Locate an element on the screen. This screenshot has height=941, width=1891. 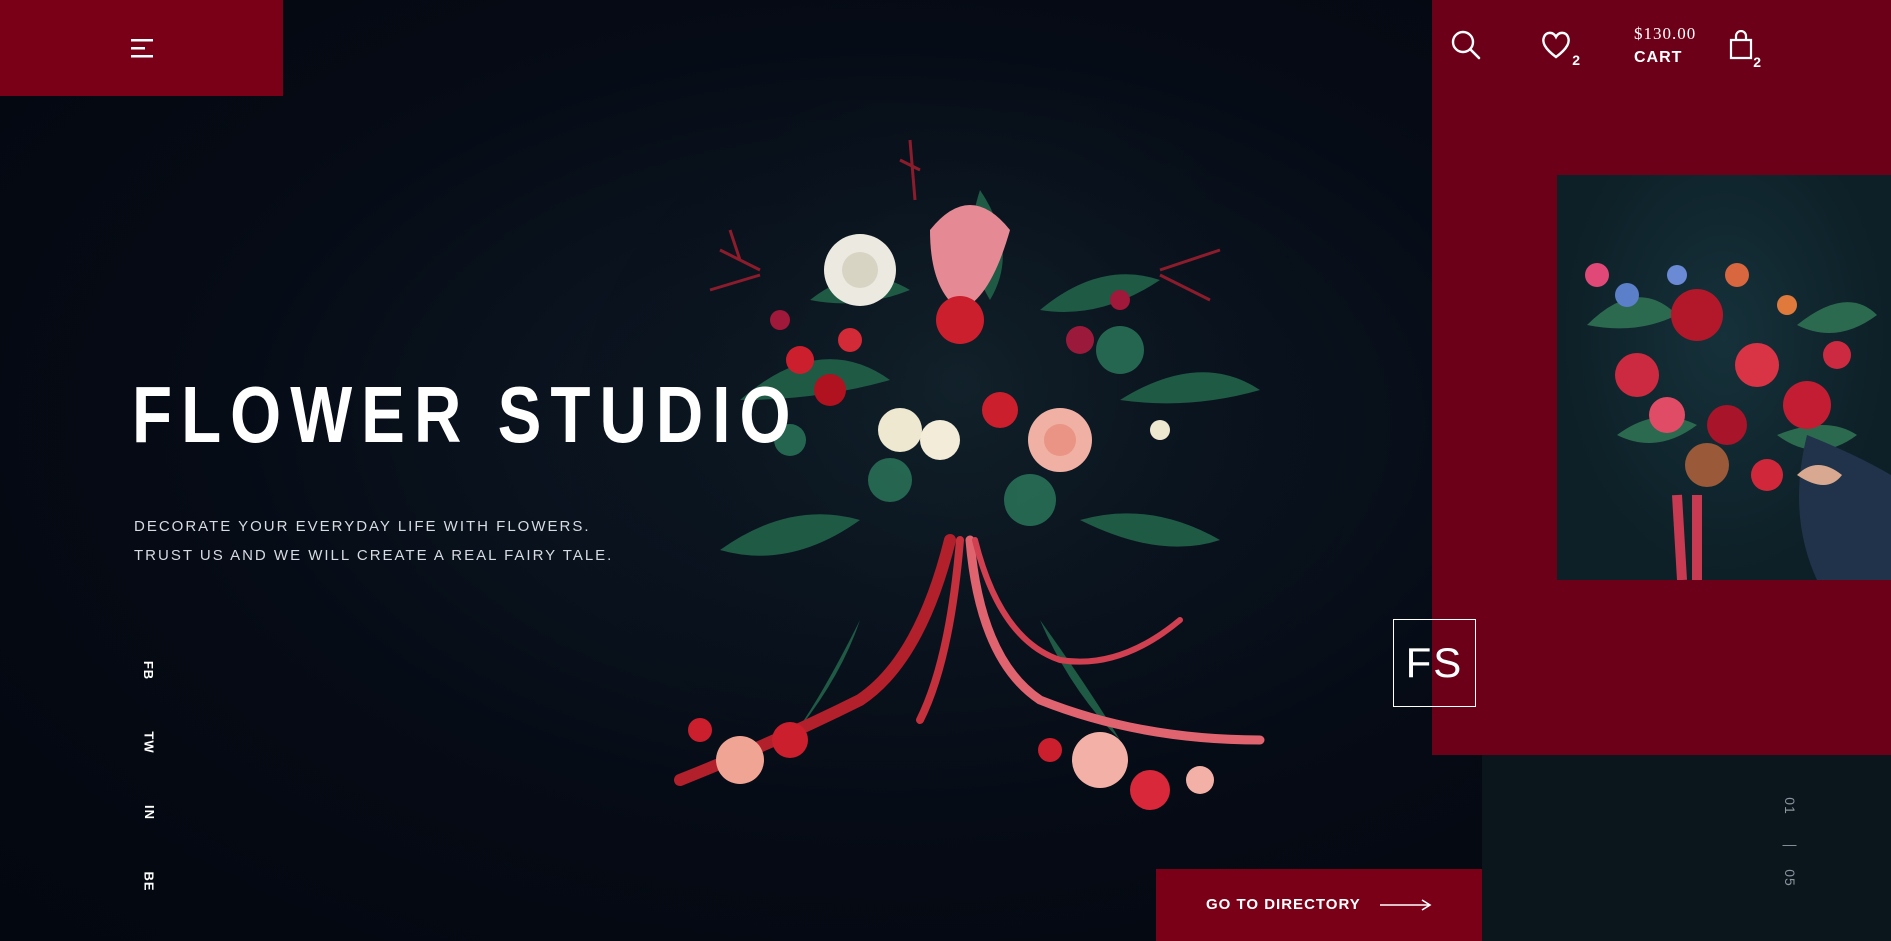
social-link-instagram: IN is located at coordinates (149, 812).